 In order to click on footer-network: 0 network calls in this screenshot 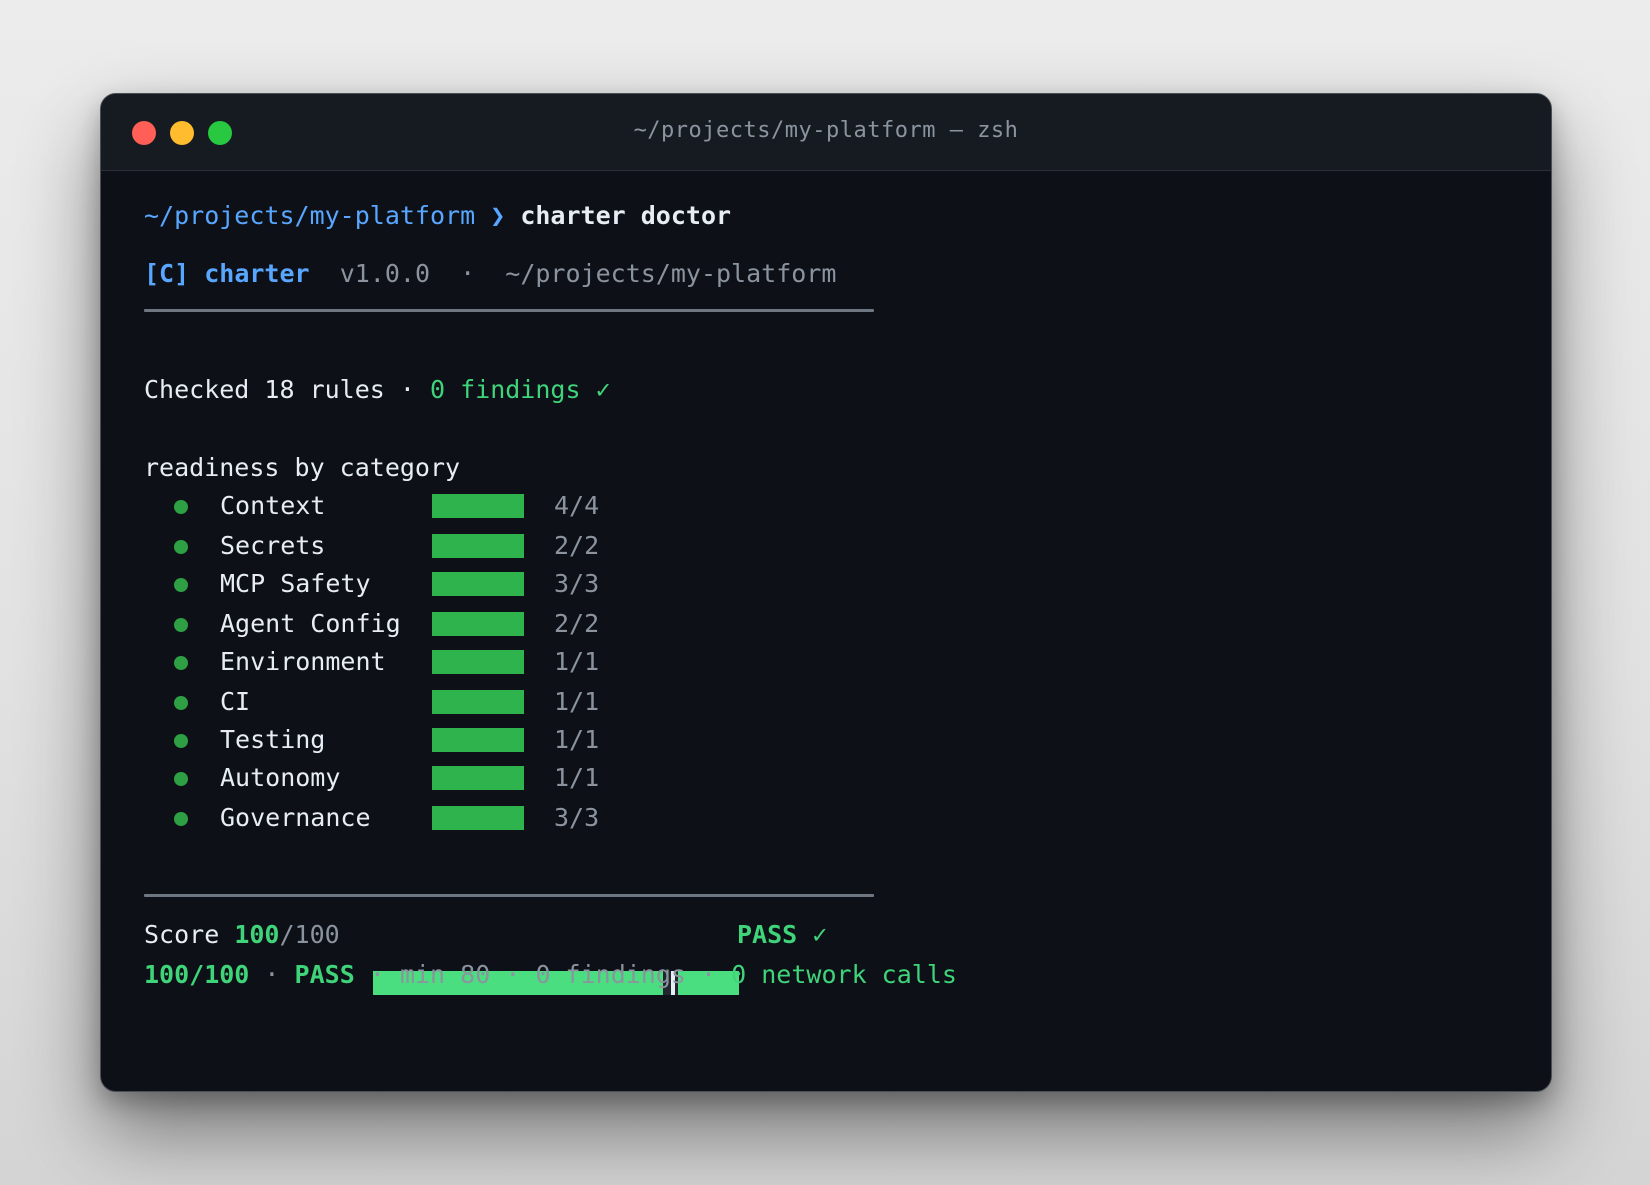, I will do `click(844, 974)`.